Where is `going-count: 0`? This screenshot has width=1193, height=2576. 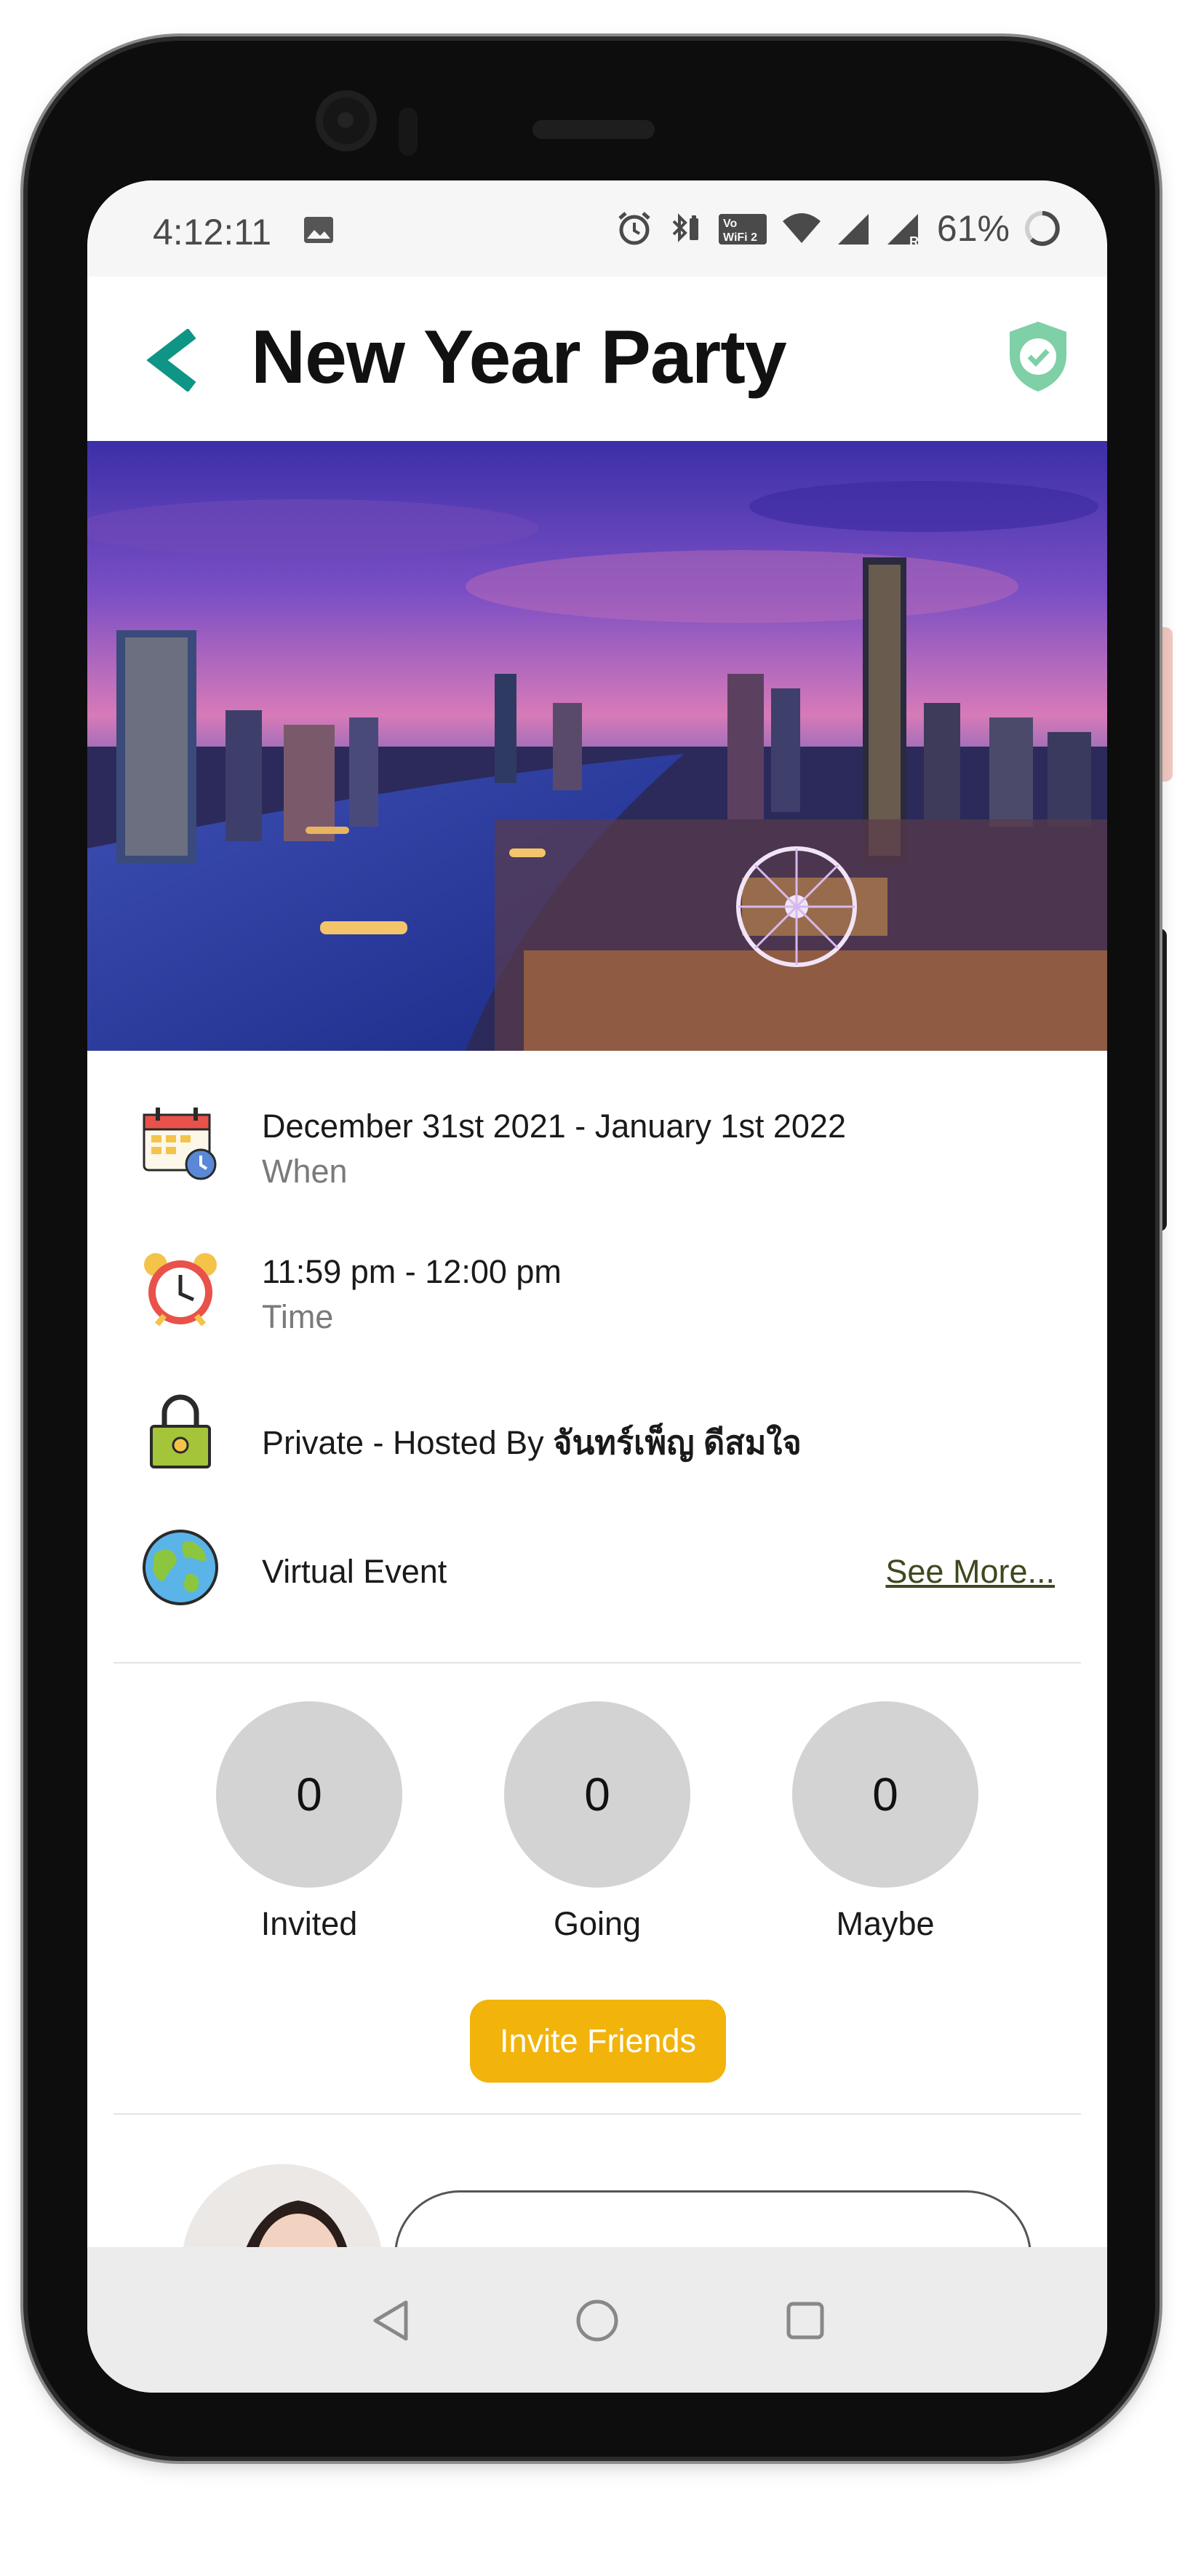
going-count: 0 is located at coordinates (597, 1794).